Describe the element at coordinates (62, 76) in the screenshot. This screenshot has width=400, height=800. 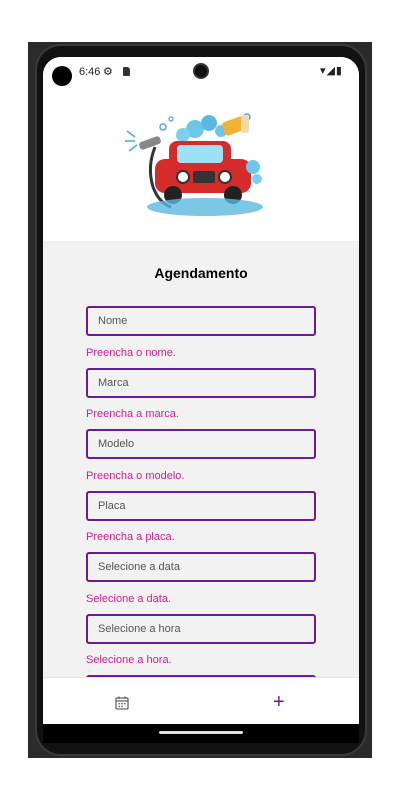
I see `front-camera-dot` at that location.